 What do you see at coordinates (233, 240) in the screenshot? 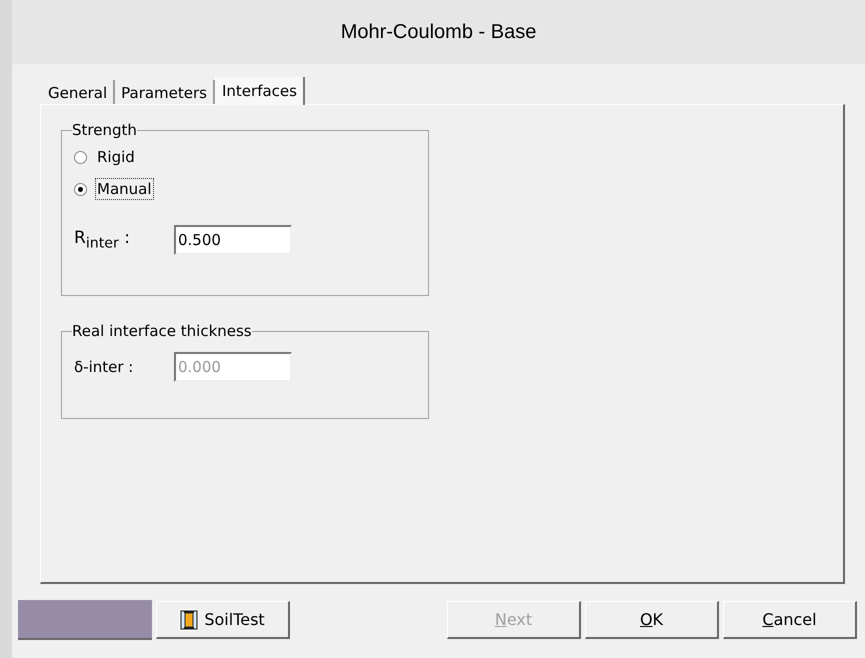
I see `input-field: 0.500` at bounding box center [233, 240].